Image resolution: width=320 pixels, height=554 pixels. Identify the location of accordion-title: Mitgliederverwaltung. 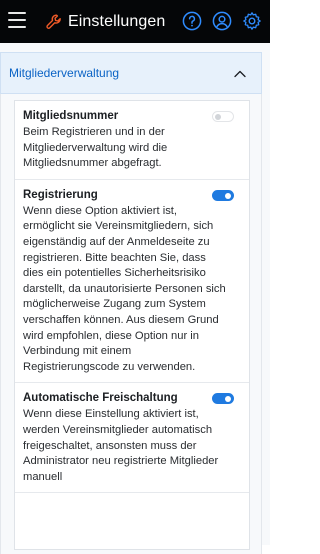
(64, 73).